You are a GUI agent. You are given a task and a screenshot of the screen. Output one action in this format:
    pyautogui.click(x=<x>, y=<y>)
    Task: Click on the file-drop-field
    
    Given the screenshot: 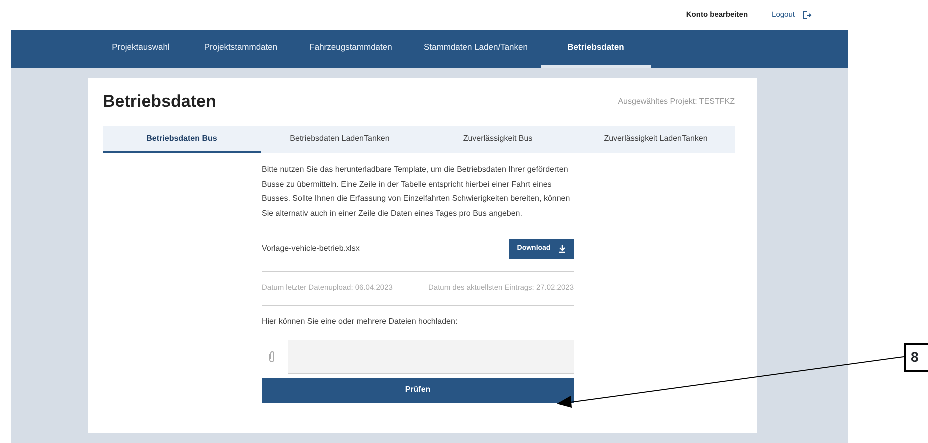 What is the action you would take?
    pyautogui.click(x=431, y=357)
    